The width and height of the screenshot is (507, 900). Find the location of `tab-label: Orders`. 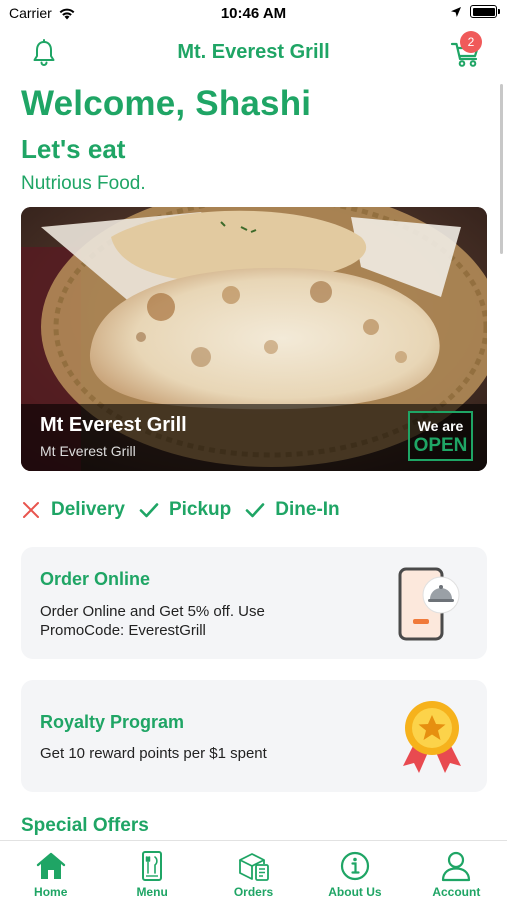

tab-label: Orders is located at coordinates (253, 892).